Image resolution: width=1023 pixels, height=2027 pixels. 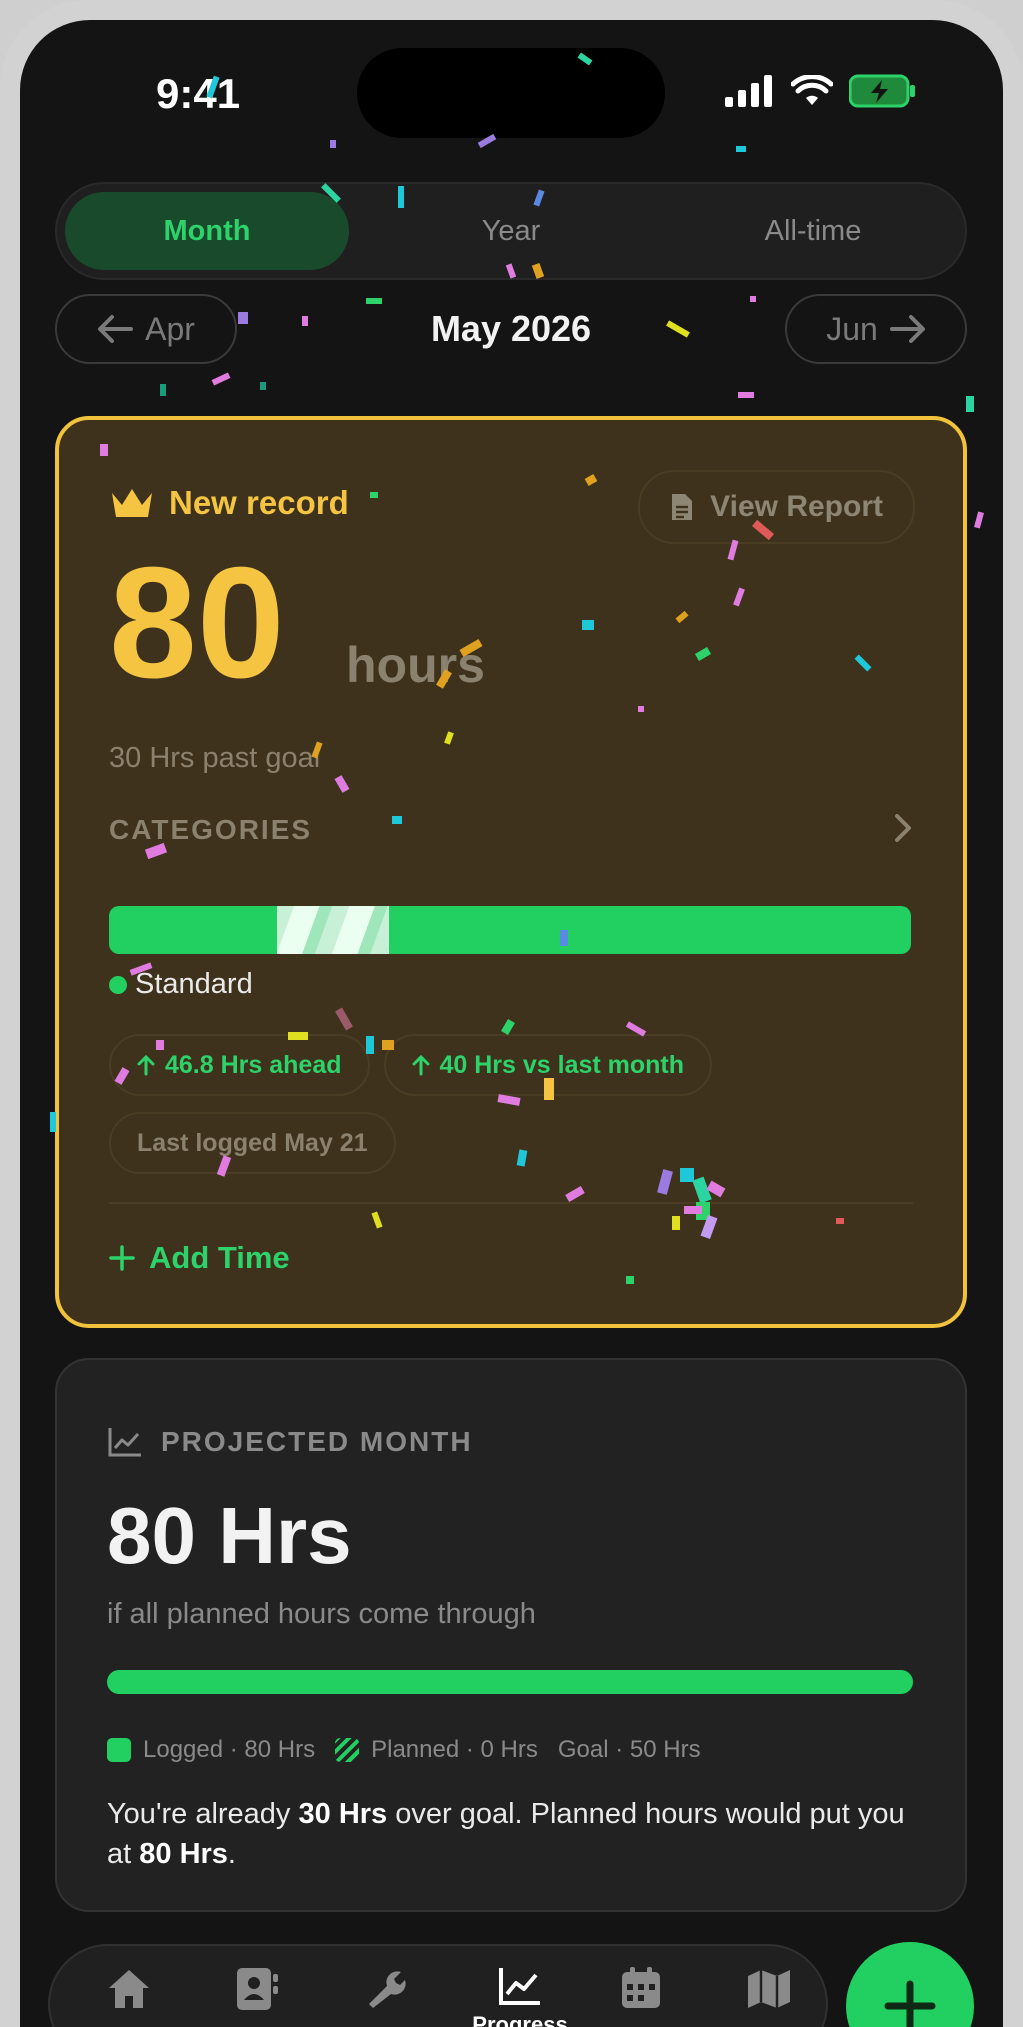 I want to click on tab-progress: Progress, so click(x=520, y=1996).